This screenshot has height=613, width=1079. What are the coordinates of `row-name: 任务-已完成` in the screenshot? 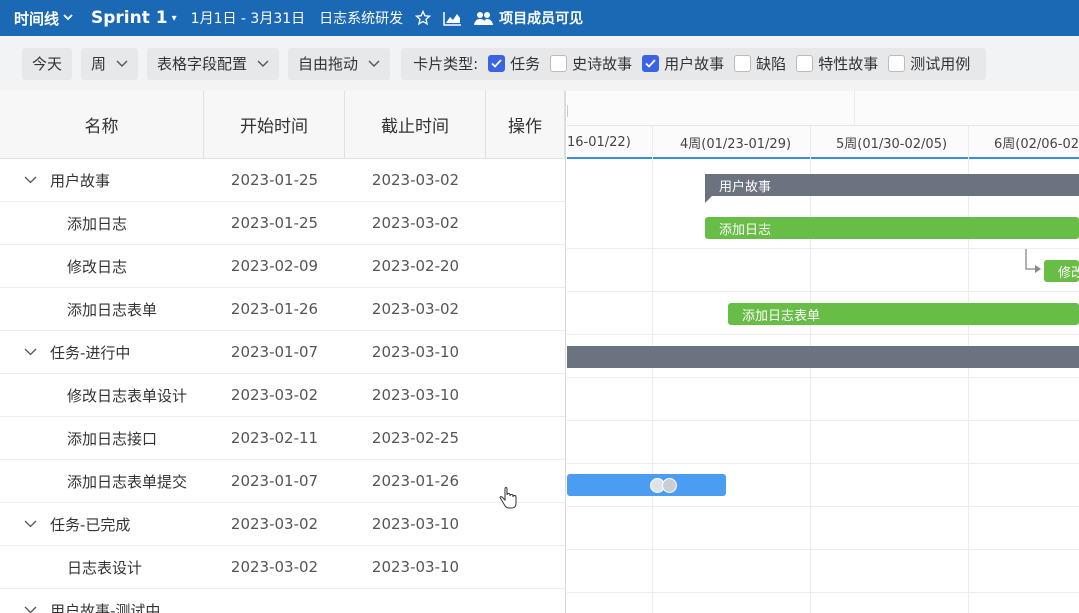 It's located at (90, 524).